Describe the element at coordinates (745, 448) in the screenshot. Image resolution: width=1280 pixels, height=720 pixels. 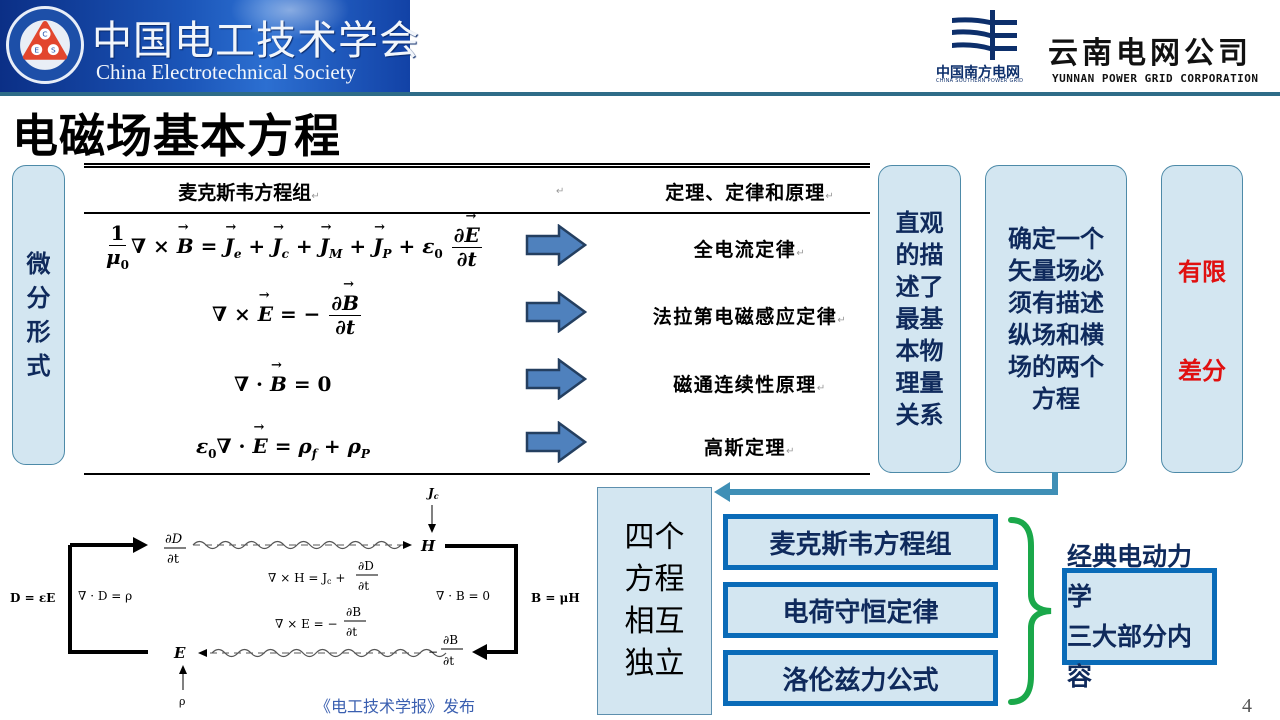
I see `law-text: 高斯定理` at that location.